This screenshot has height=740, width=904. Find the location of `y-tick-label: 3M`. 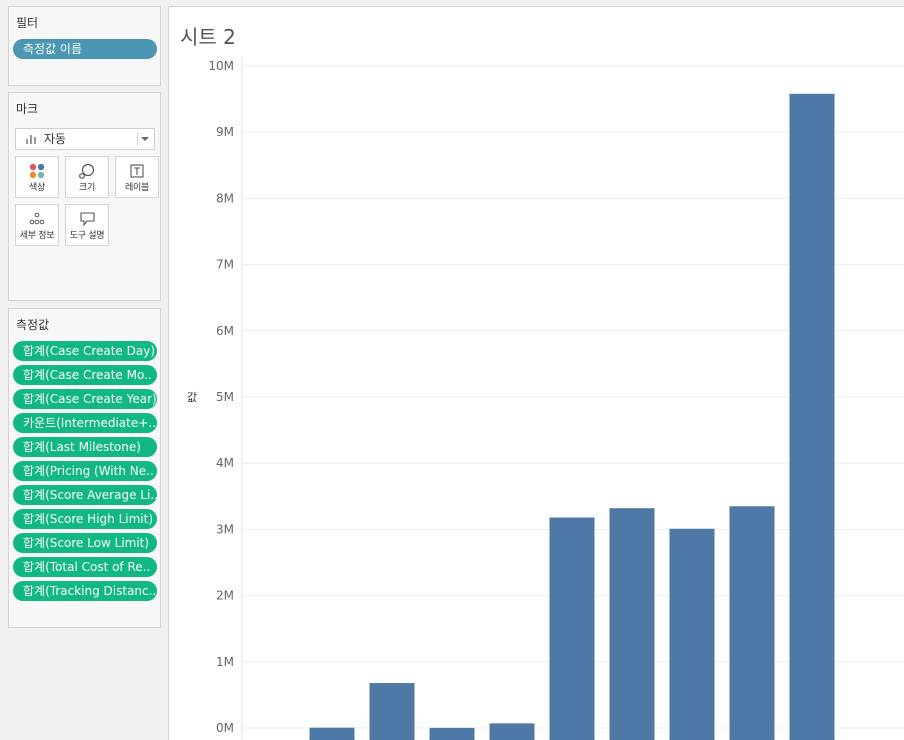

y-tick-label: 3M is located at coordinates (225, 529).